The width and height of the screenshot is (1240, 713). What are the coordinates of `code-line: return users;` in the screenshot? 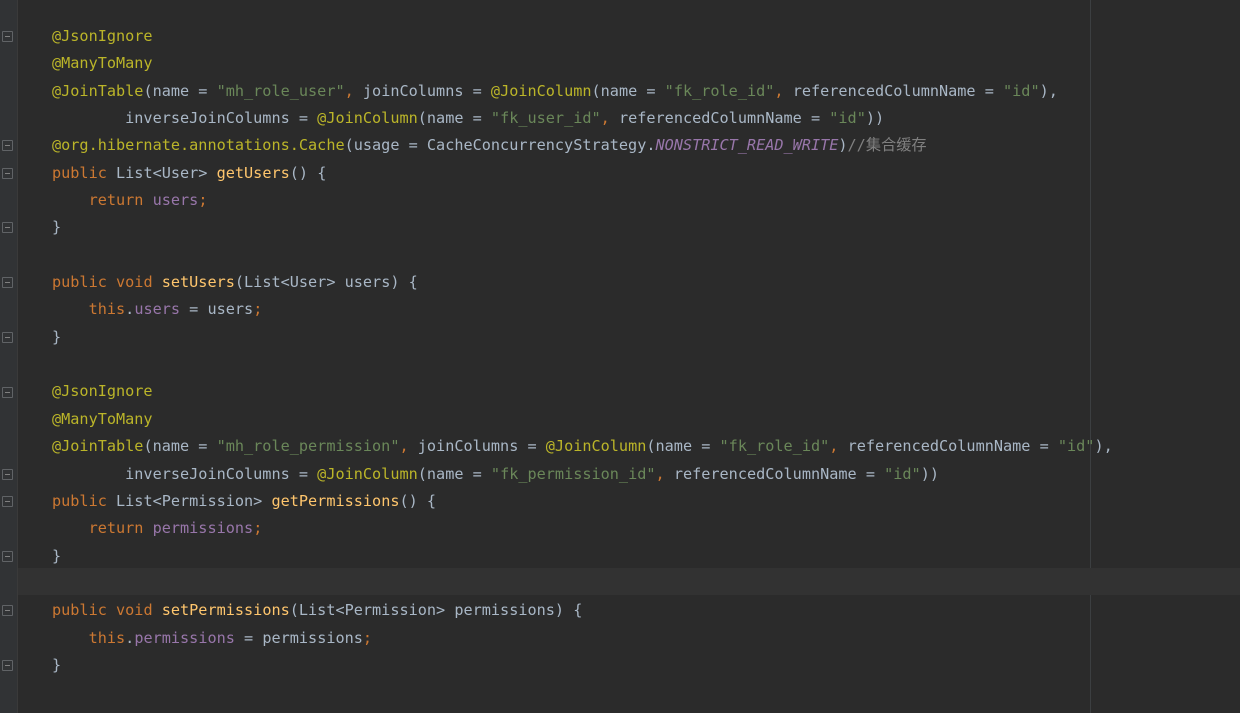 It's located at (642, 200).